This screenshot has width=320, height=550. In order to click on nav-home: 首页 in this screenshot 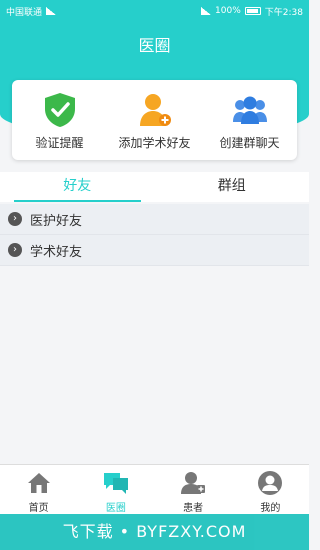, I will do `click(38, 490)`.